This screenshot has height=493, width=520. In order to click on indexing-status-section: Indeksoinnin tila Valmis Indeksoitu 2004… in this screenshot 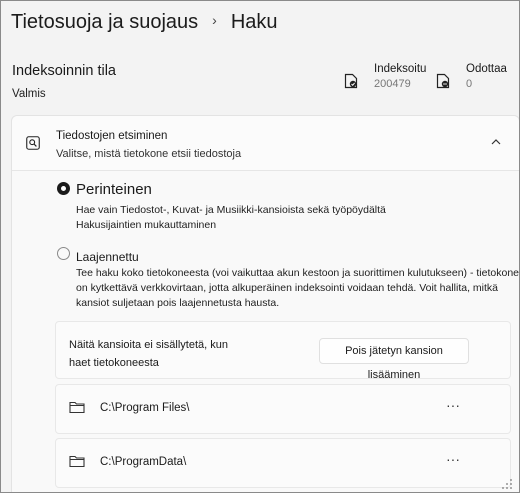, I will do `click(260, 83)`.